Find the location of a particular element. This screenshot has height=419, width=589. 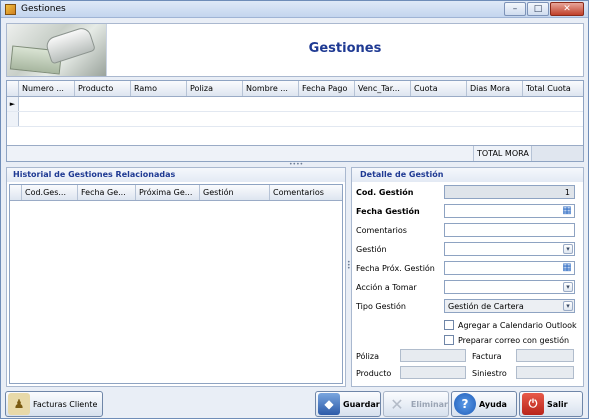

tipo-gestion-value: Gestión de Cartera is located at coordinates (486, 306).